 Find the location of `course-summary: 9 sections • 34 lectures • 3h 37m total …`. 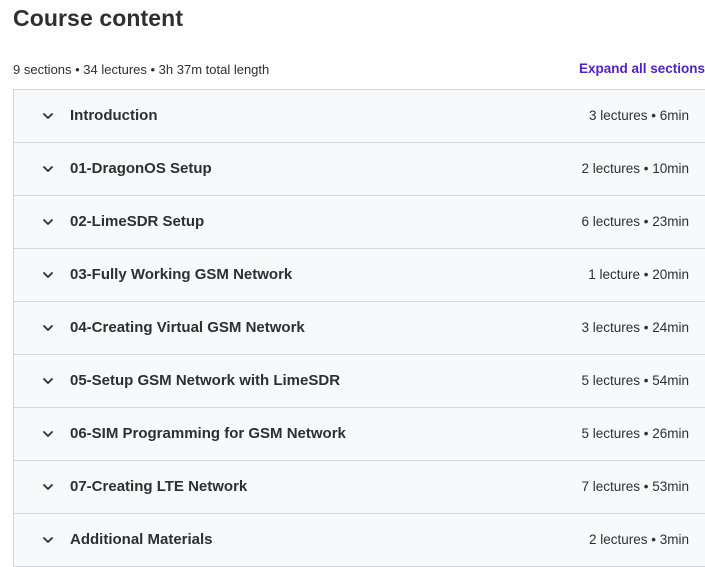

course-summary: 9 sections • 34 lectures • 3h 37m total … is located at coordinates (141, 69).